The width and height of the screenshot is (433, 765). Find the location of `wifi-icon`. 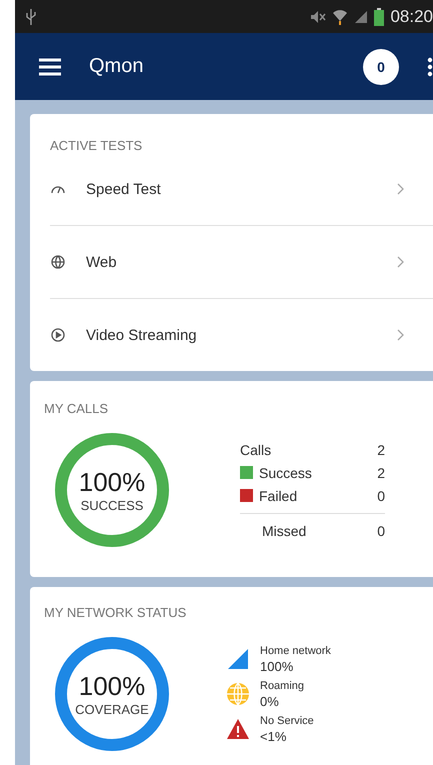

wifi-icon is located at coordinates (340, 17).